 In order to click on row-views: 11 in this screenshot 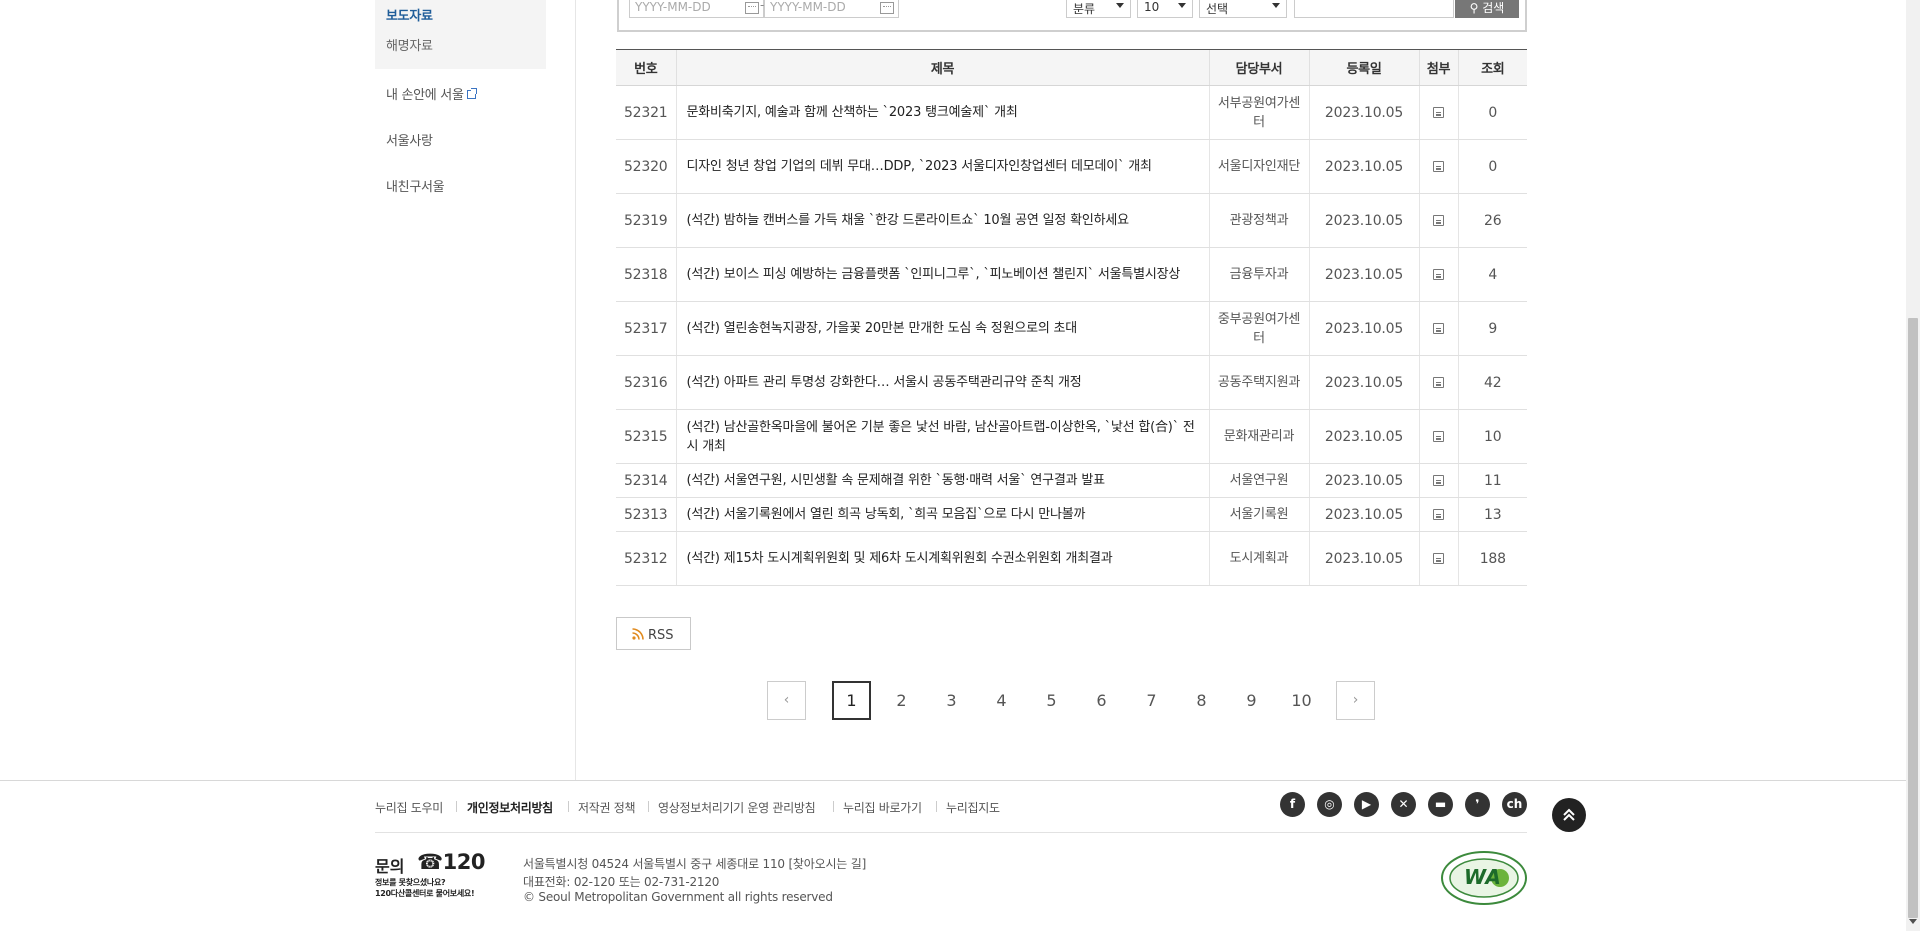, I will do `click(1492, 480)`.